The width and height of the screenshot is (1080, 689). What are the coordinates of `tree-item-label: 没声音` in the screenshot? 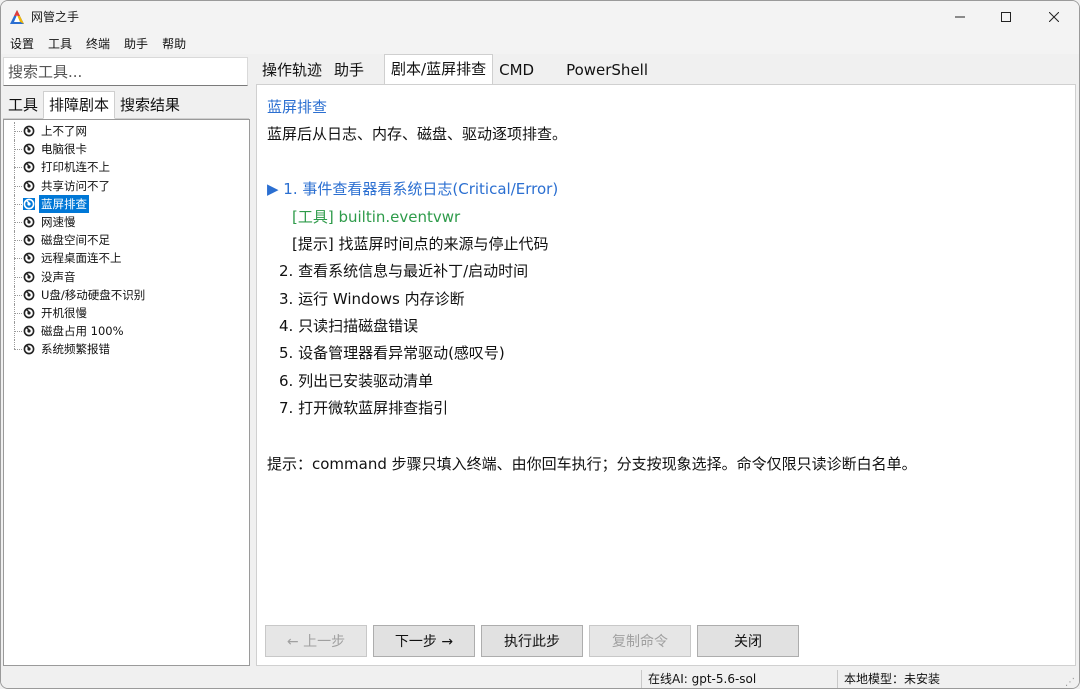 It's located at (58, 276).